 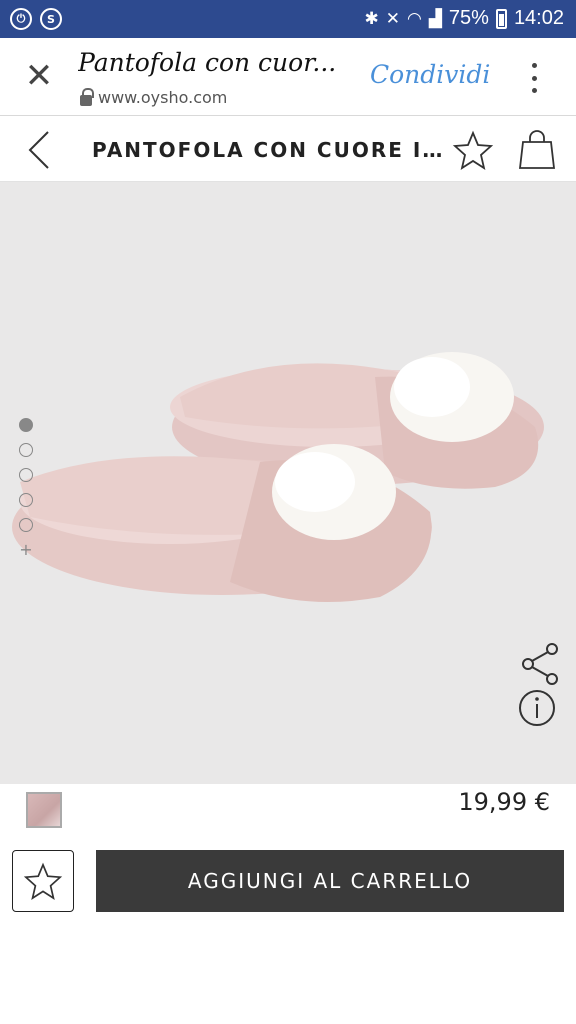 What do you see at coordinates (44, 810) in the screenshot?
I see `color-swatch` at bounding box center [44, 810].